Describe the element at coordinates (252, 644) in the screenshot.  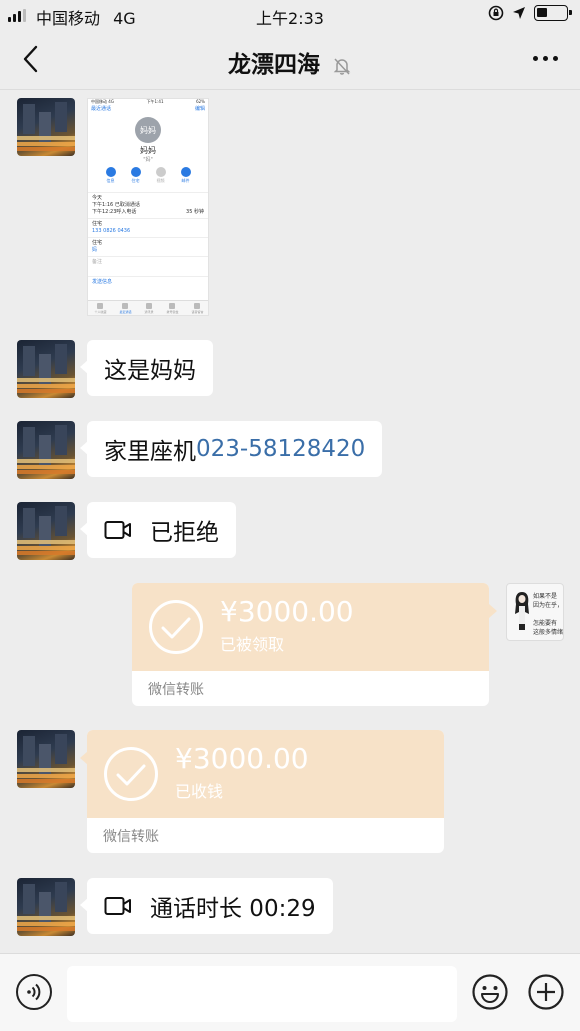
I see `transfer-status: 已被领取` at that location.